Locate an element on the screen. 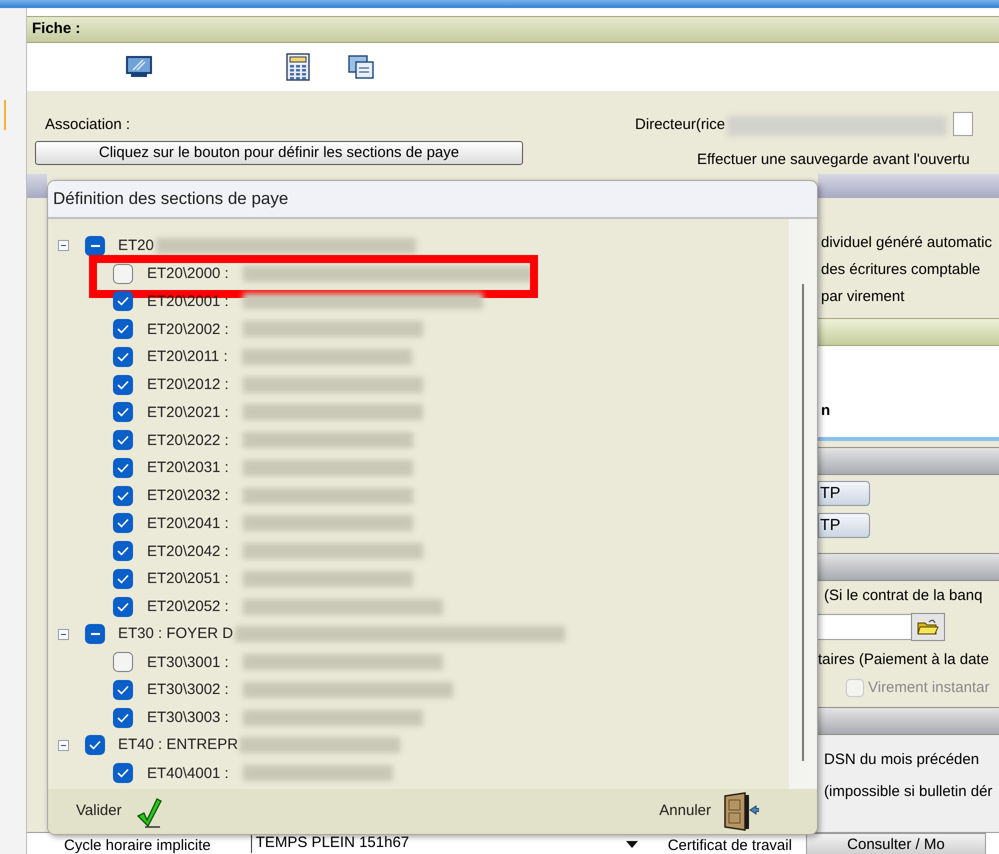  director-label: Directeur(rice is located at coordinates (680, 124).